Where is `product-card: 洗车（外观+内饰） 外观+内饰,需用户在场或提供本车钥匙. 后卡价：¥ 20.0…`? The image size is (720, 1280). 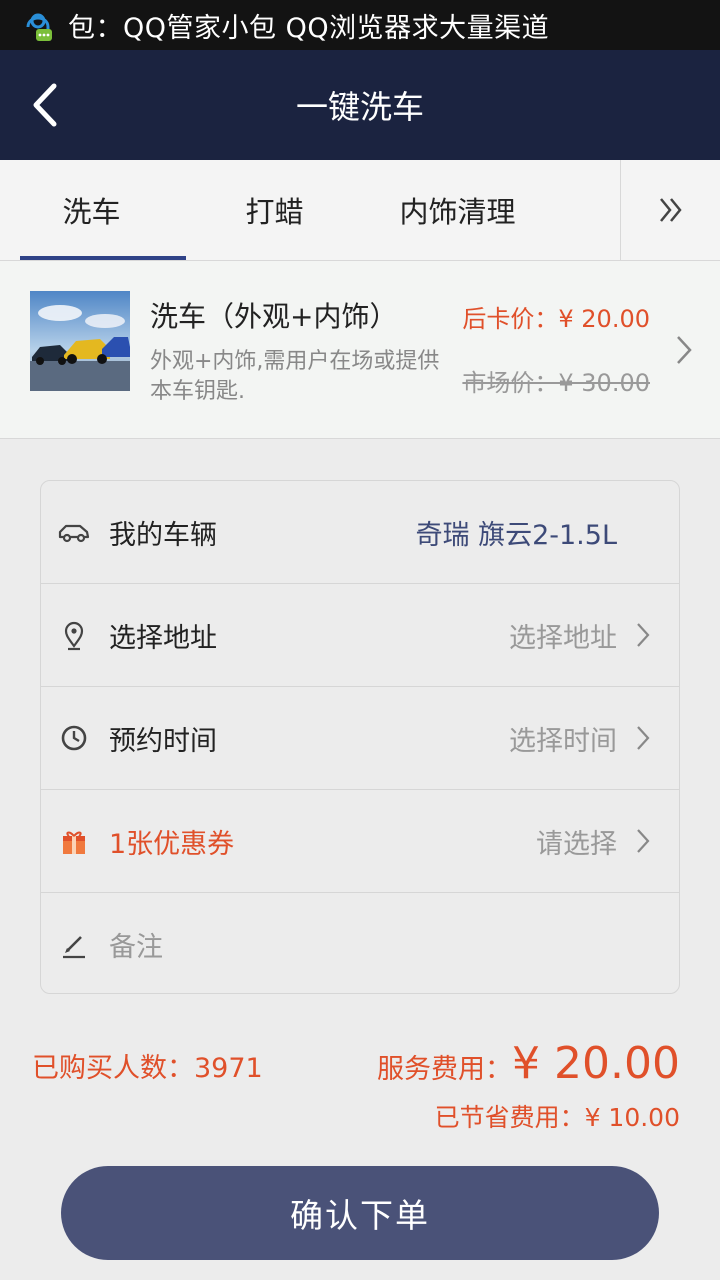
product-card: 洗车（外观+内饰） 外观+内饰,需用户在场或提供本车钥匙. 后卡价：¥ 20.0… is located at coordinates (360, 350).